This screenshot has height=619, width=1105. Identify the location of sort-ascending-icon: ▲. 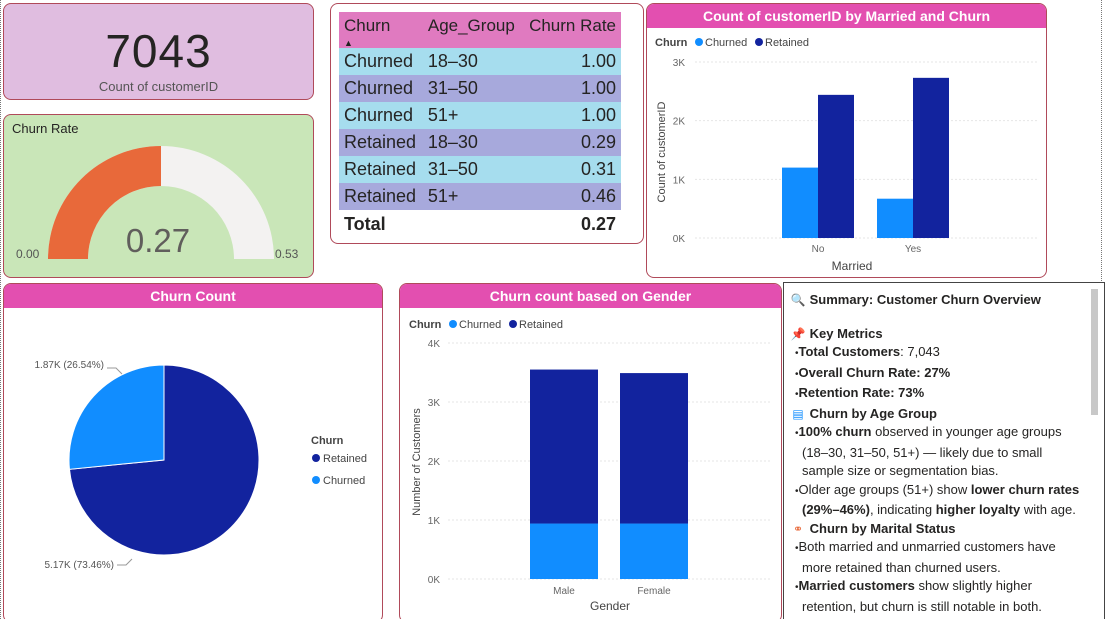
(348, 43).